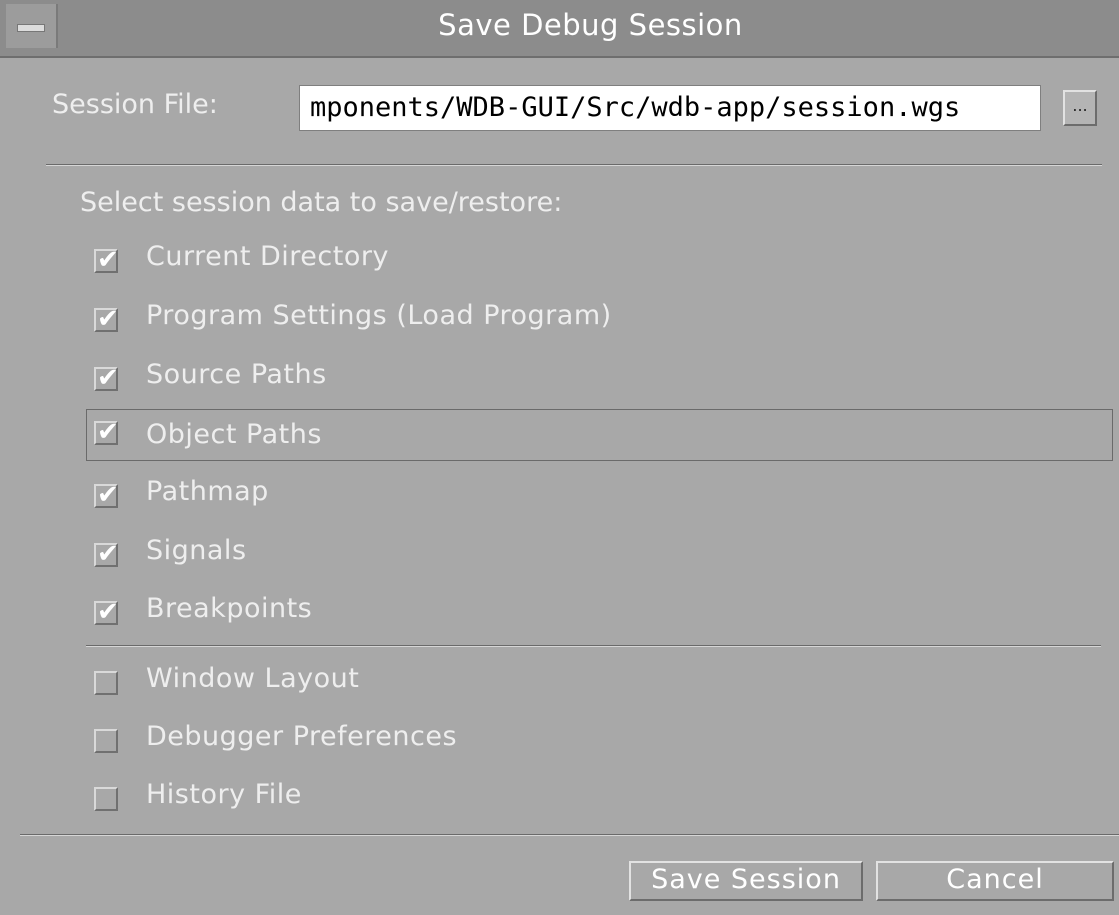  What do you see at coordinates (599, 435) in the screenshot?
I see `option-object-paths: ✔ Object Paths` at bounding box center [599, 435].